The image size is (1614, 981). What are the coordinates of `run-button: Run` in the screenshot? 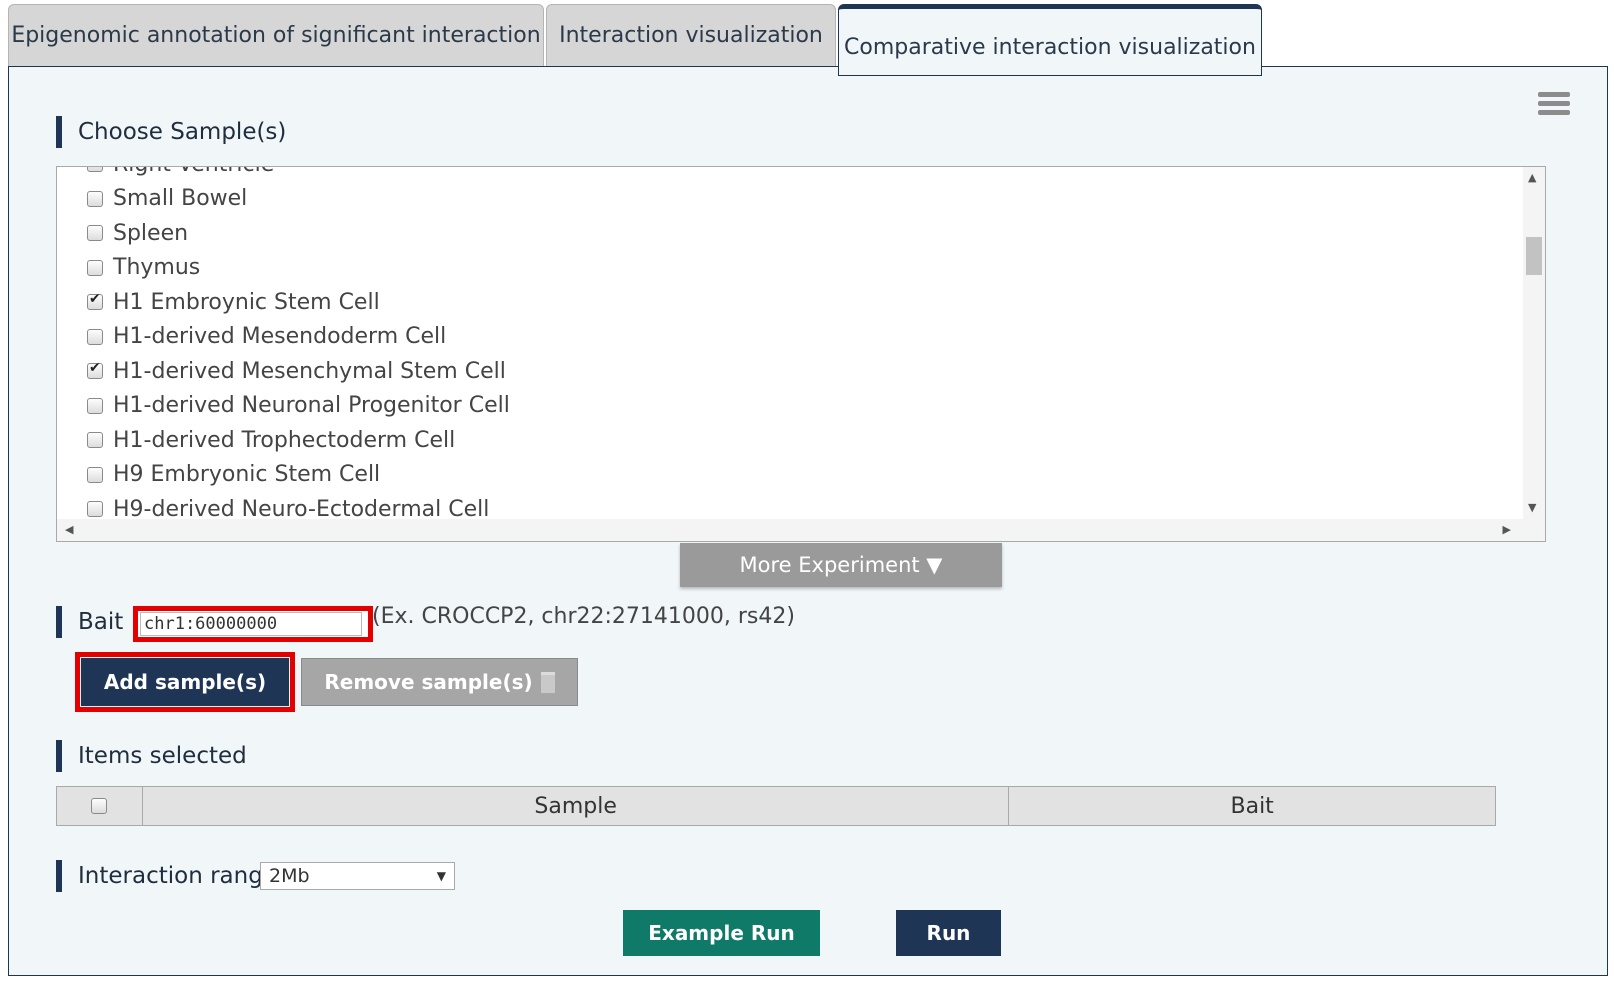 It's located at (948, 933).